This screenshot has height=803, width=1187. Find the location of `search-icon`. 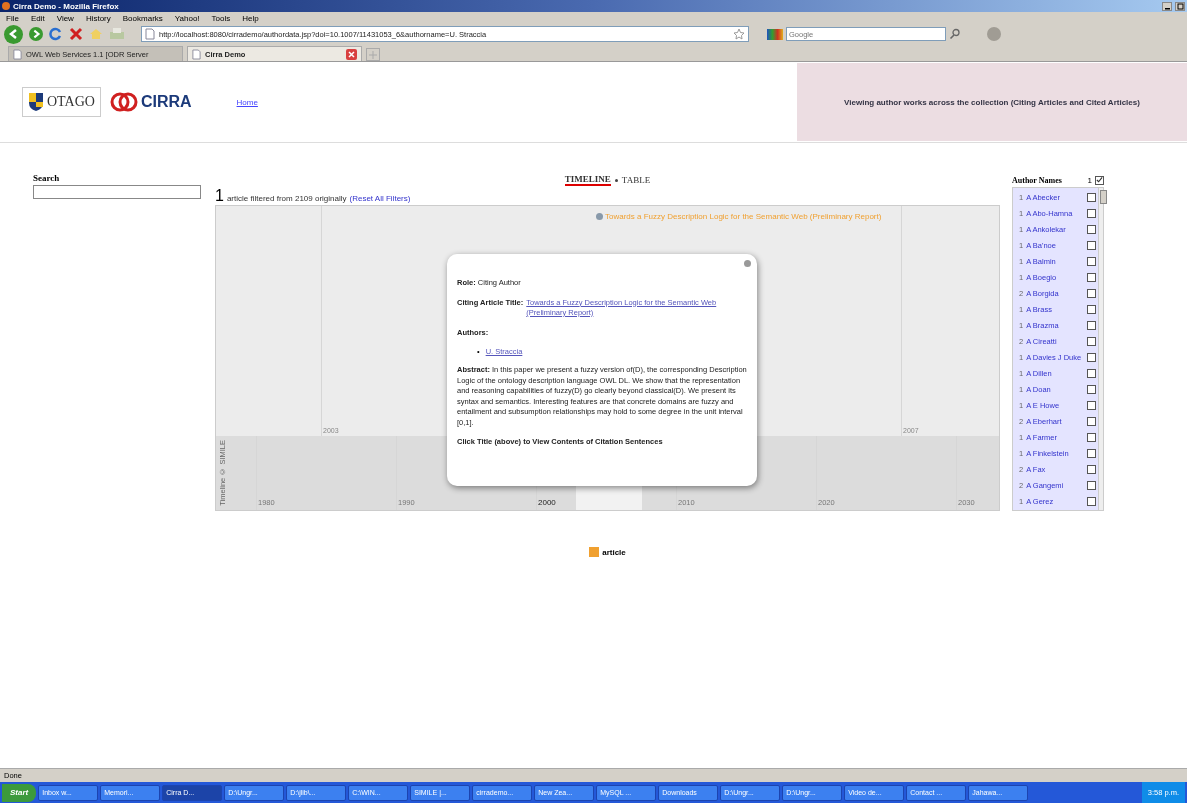

search-icon is located at coordinates (955, 34).